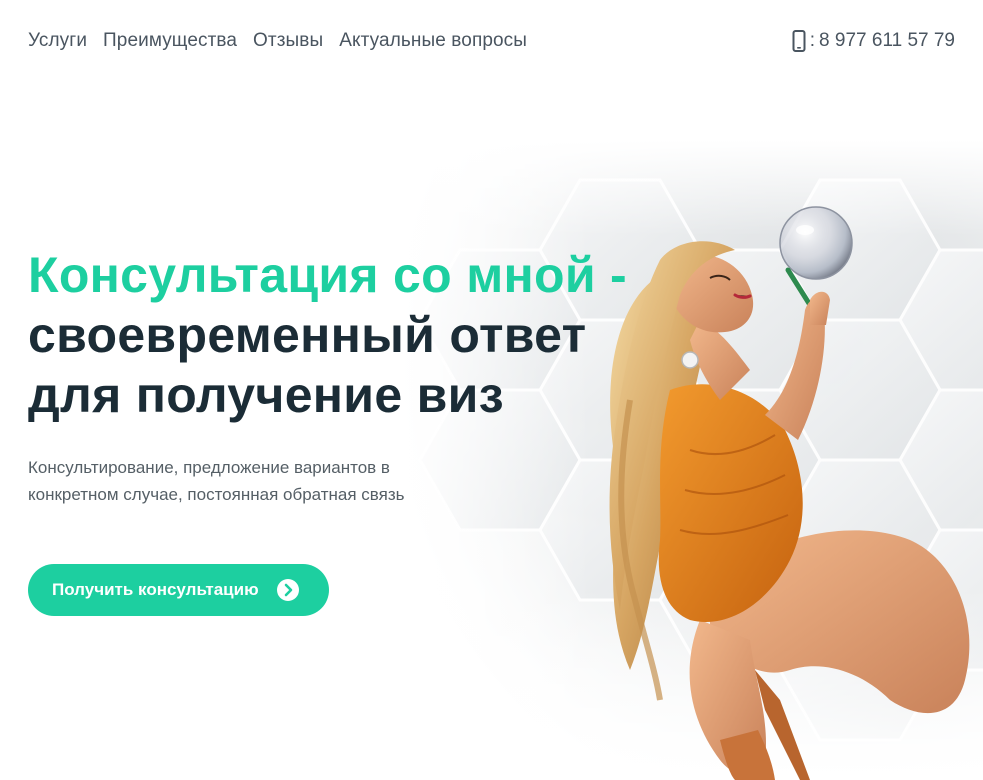  Describe the element at coordinates (57, 41) in the screenshot. I see `nav-item-services: Услуги` at that location.